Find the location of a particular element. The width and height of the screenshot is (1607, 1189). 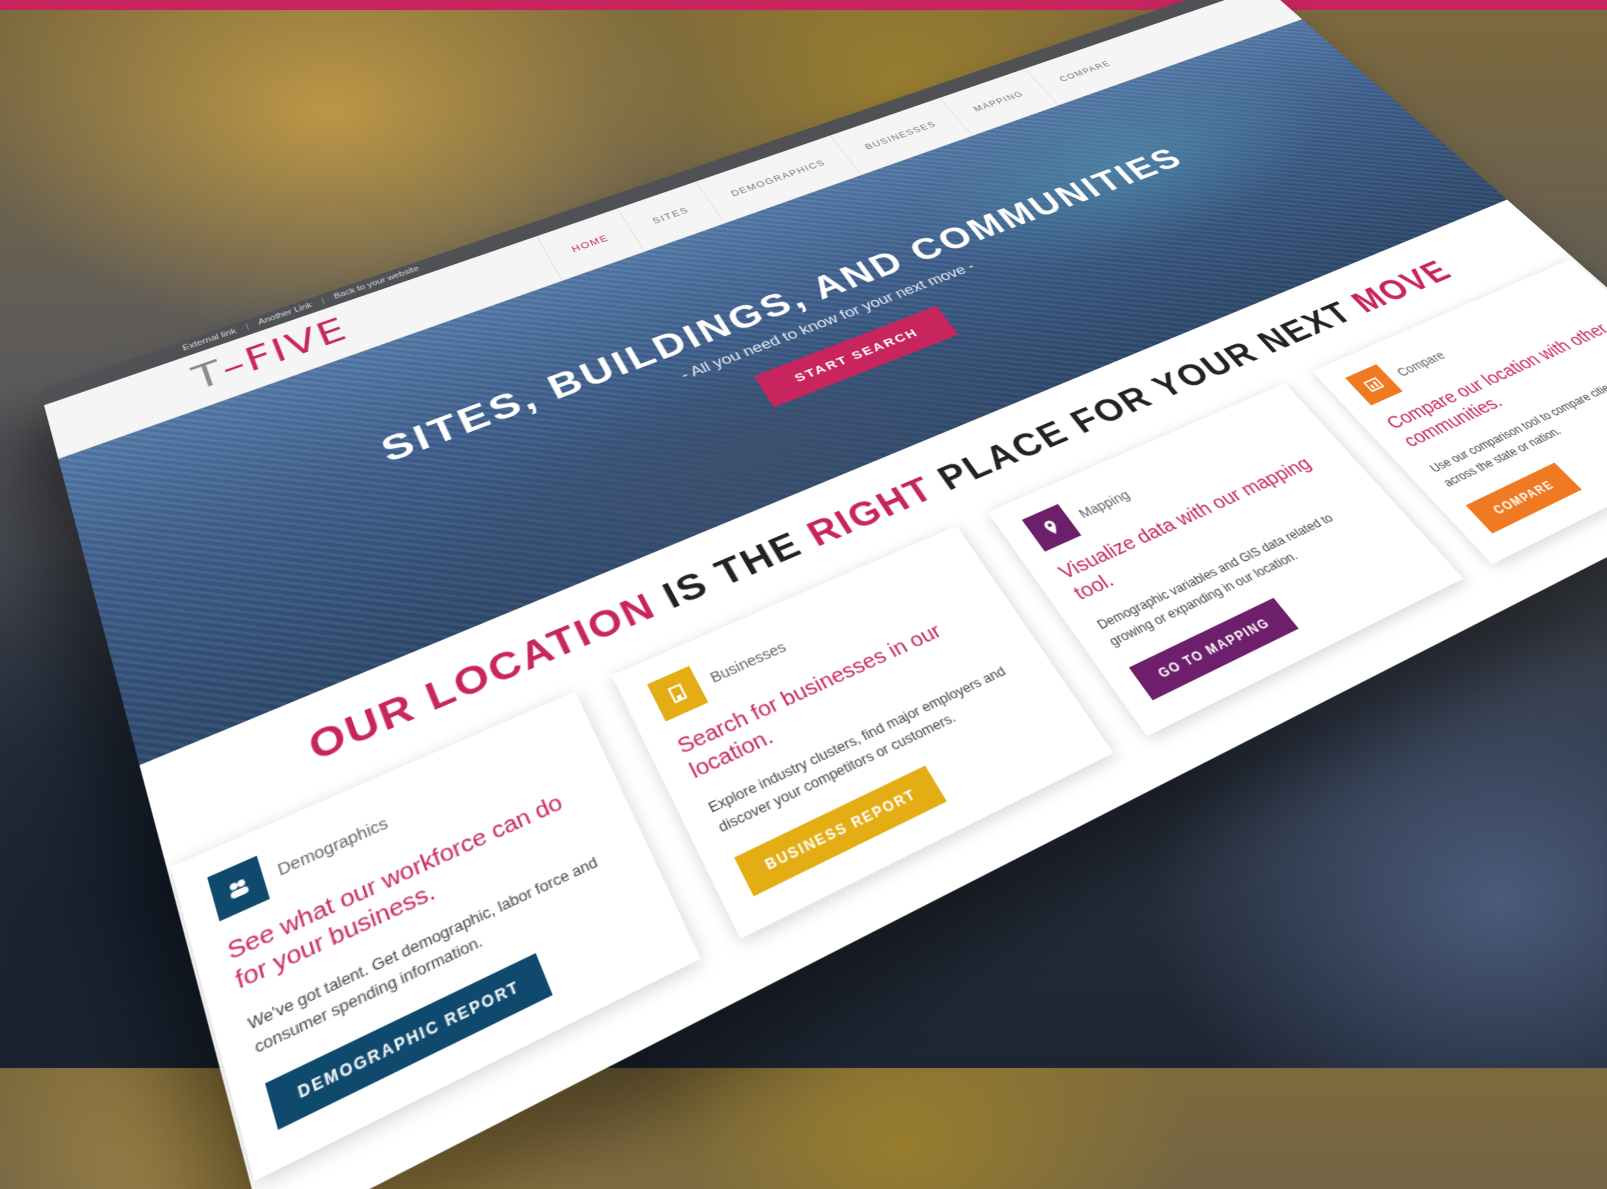

map-pin-icon is located at coordinates (1051, 527).